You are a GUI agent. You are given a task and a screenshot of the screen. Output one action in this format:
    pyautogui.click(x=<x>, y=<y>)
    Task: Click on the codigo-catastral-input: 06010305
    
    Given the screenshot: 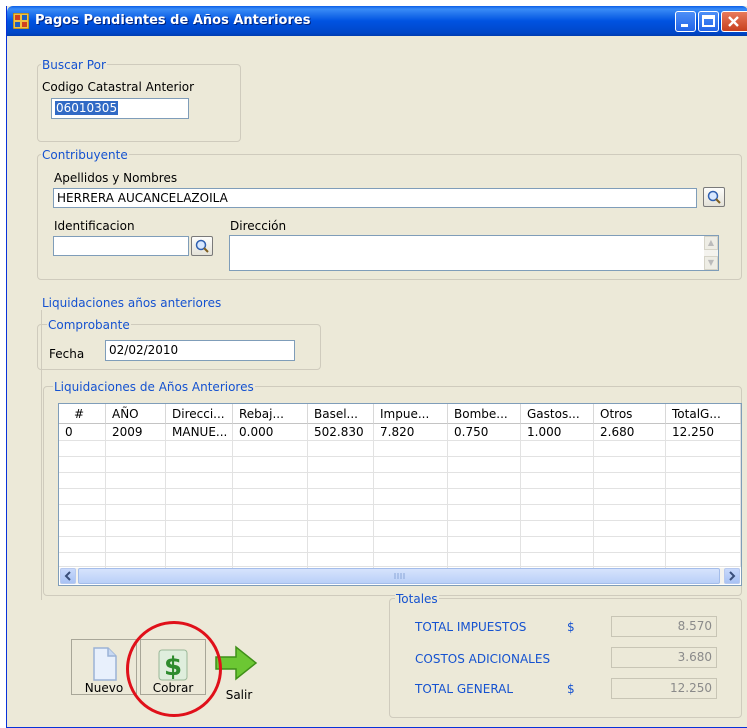 What is the action you would take?
    pyautogui.click(x=120, y=108)
    